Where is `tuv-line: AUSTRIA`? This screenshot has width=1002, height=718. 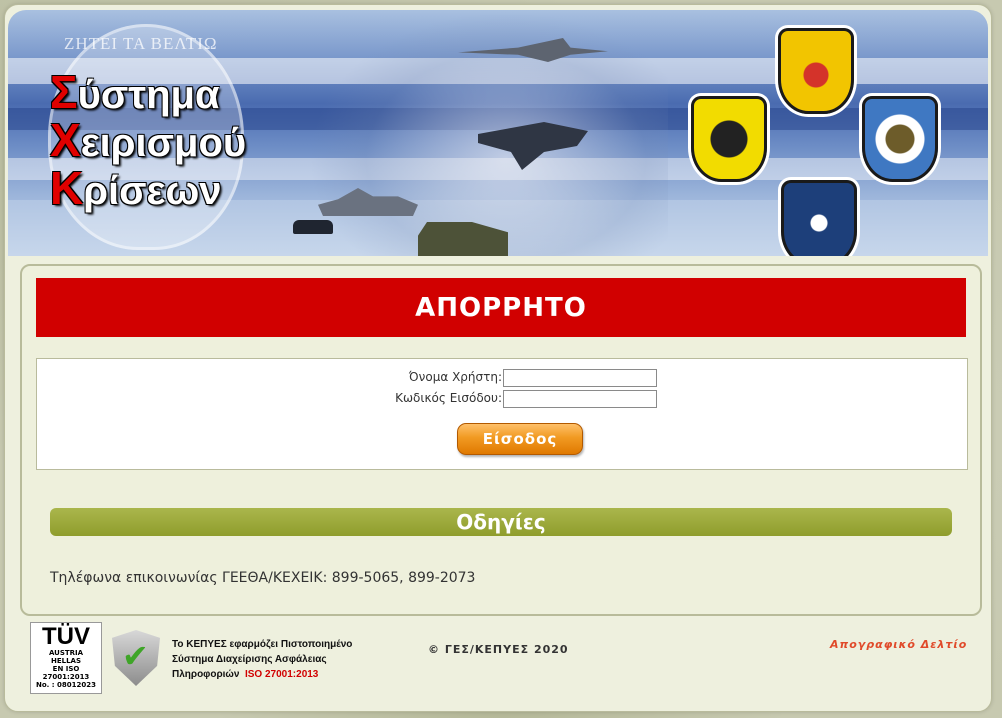 tuv-line: AUSTRIA is located at coordinates (66, 653).